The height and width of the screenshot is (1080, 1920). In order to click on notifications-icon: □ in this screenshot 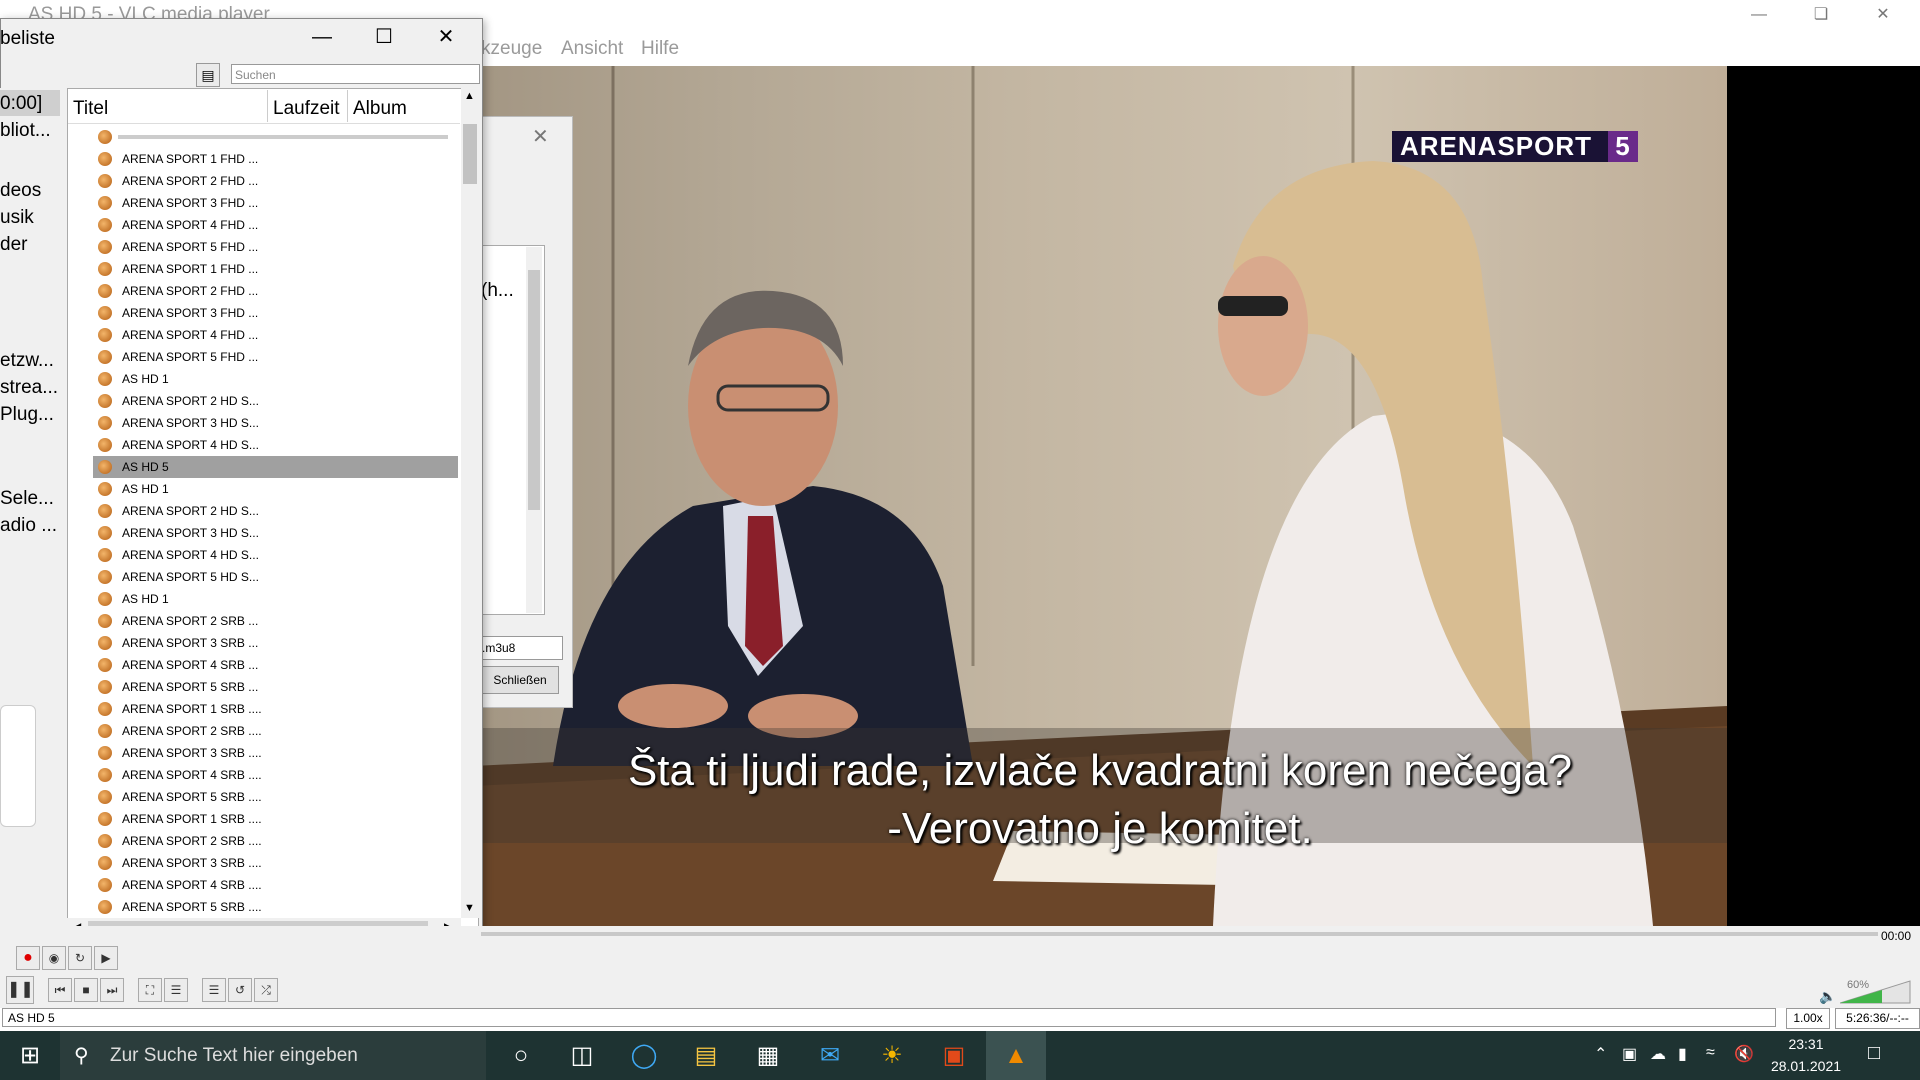, I will do `click(1874, 1053)`.